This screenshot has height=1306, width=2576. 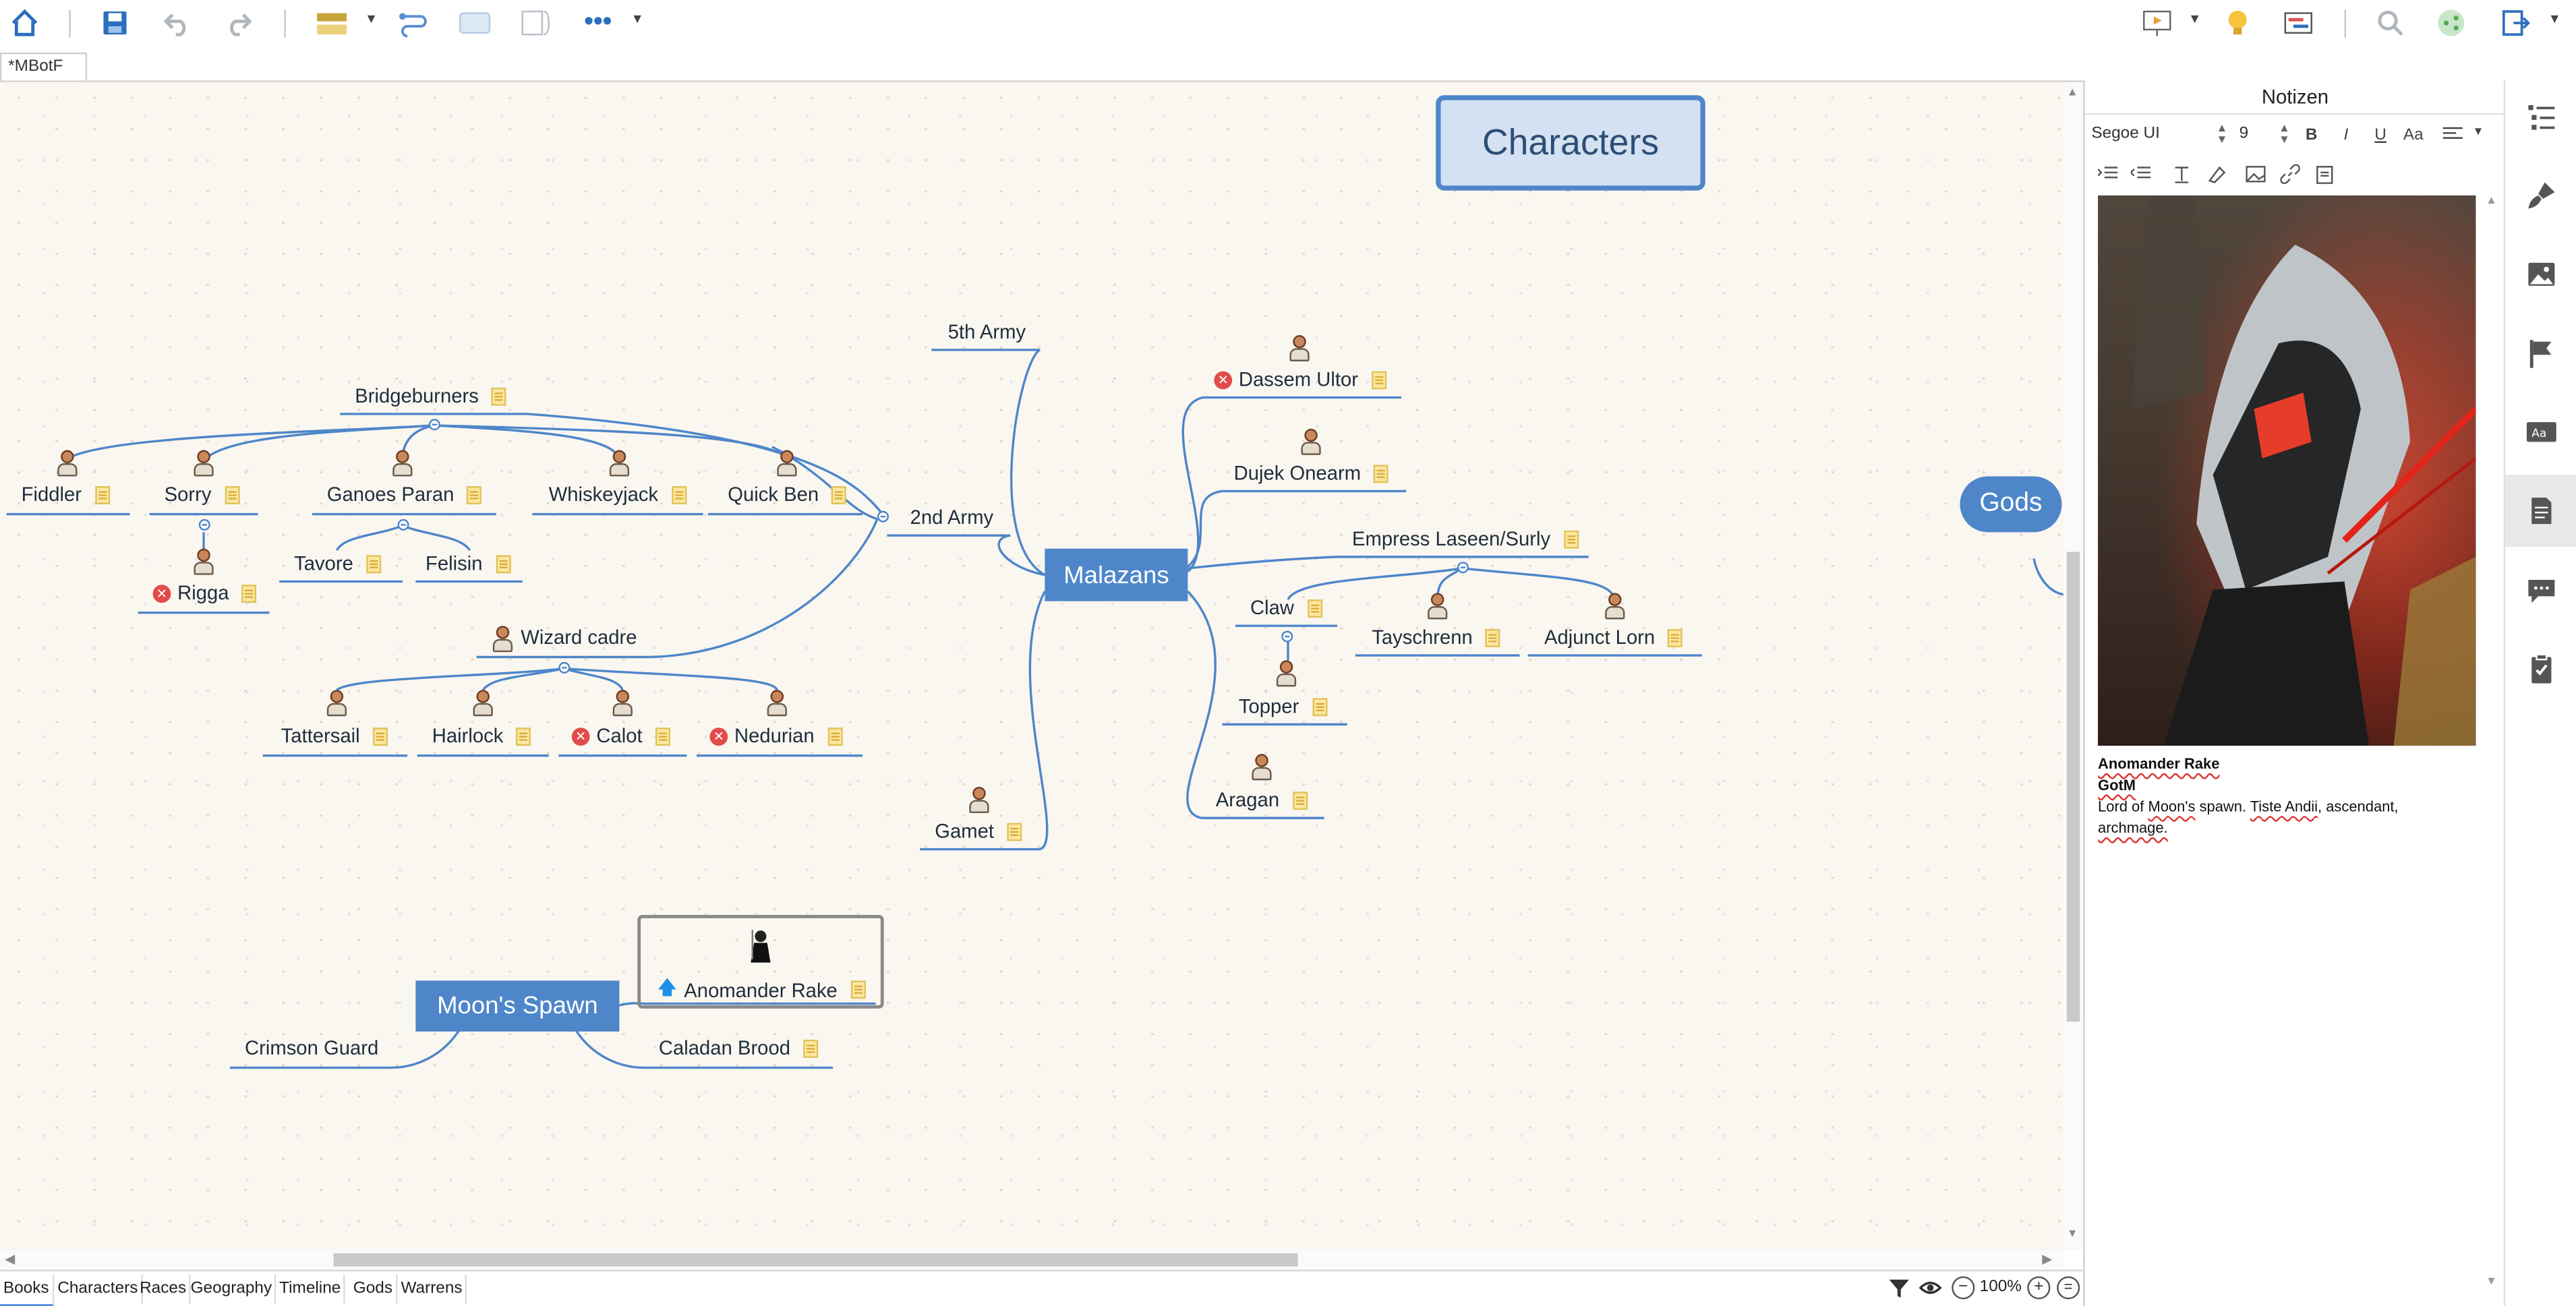 I want to click on node-ganoes-paran: Ganoes Paran, so click(x=404, y=494).